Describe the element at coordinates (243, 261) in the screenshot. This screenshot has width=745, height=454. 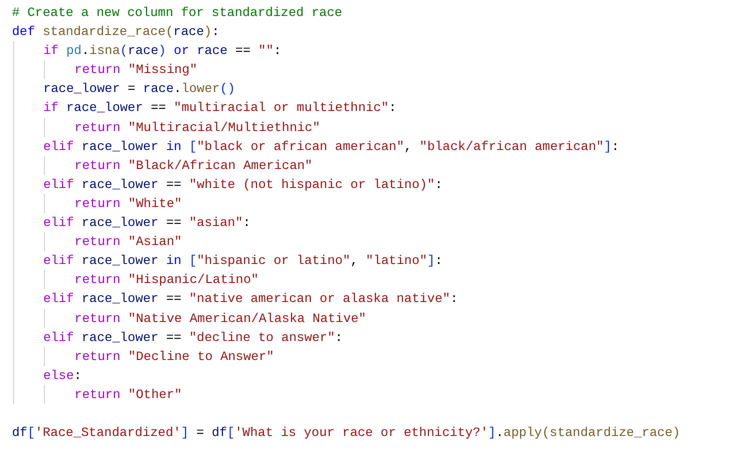
I see `code-line: elif race_lower in ["hispanic or latino", "latino"]:` at that location.